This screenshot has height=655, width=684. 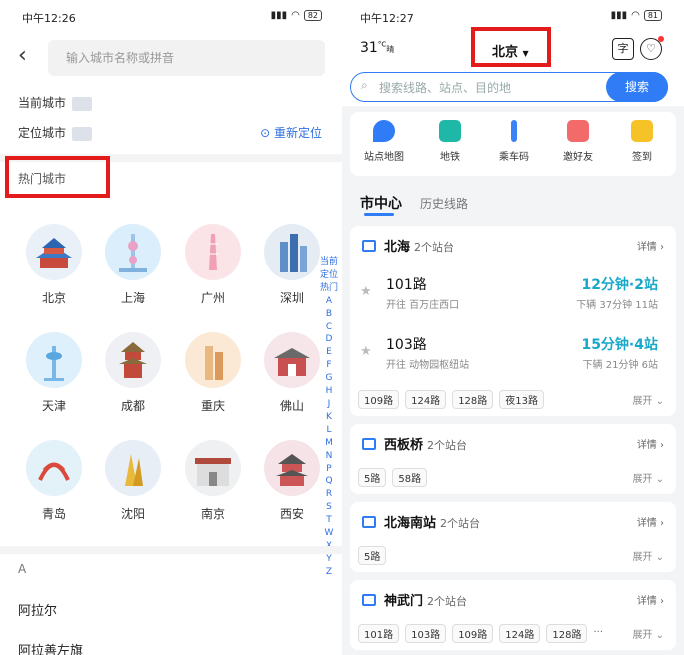 What do you see at coordinates (513, 459) in the screenshot?
I see `station-card: 西板桥 2个站台 详情 › 5路 58路 展开 ⌄` at bounding box center [513, 459].